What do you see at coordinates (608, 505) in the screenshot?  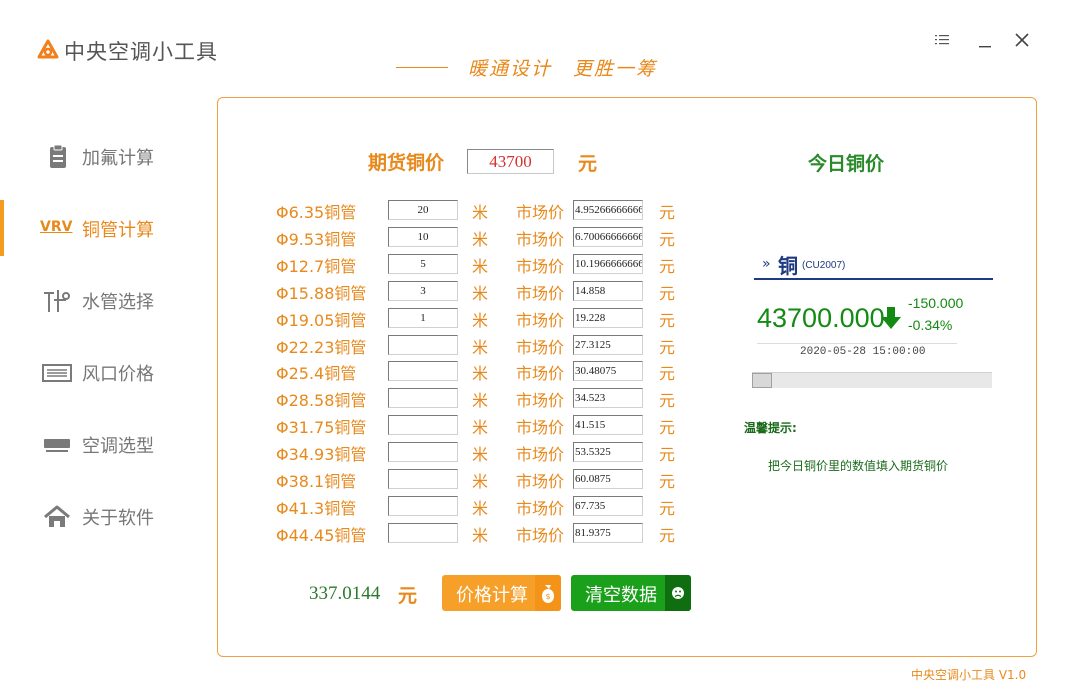 I see `market-price-field: 67.735` at bounding box center [608, 505].